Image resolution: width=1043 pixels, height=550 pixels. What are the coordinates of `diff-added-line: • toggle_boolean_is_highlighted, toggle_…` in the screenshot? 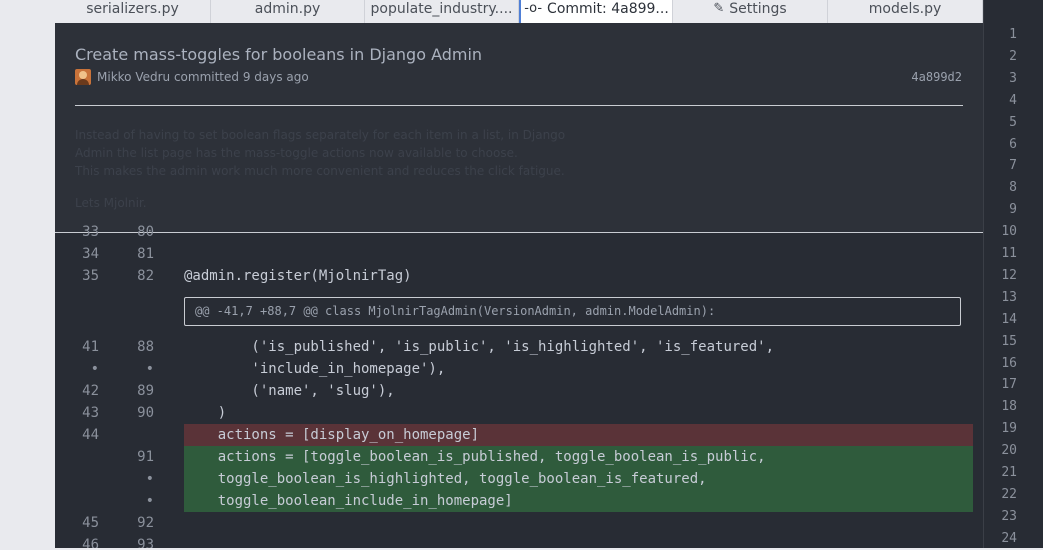 It's located at (519, 479).